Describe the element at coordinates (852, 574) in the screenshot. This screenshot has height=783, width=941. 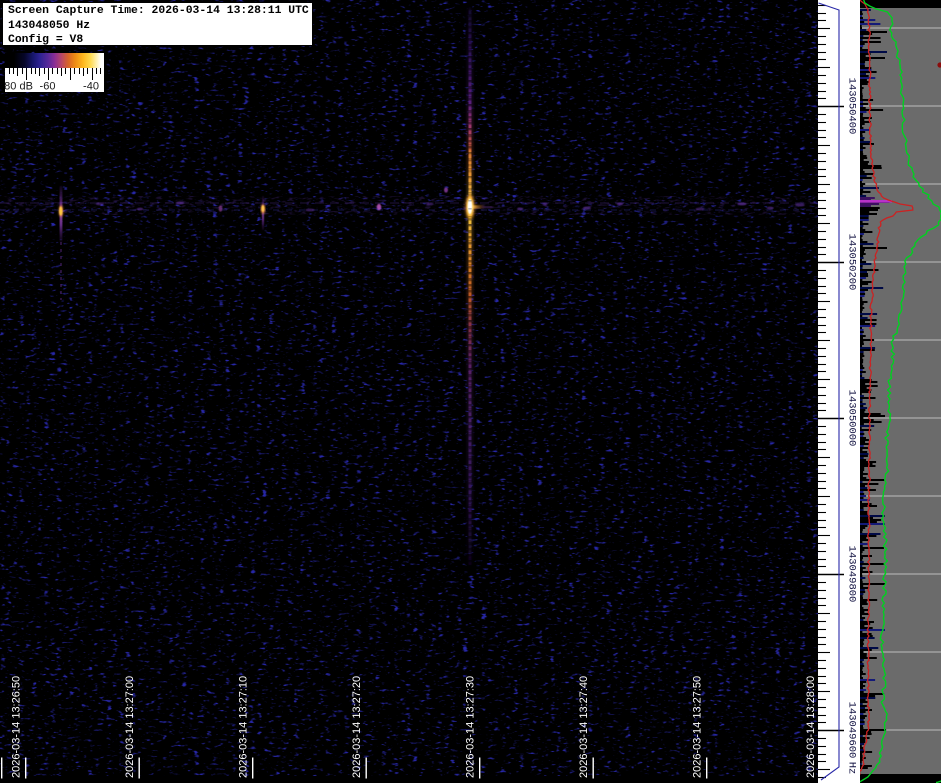
I see `svg-text: 143049800` at that location.